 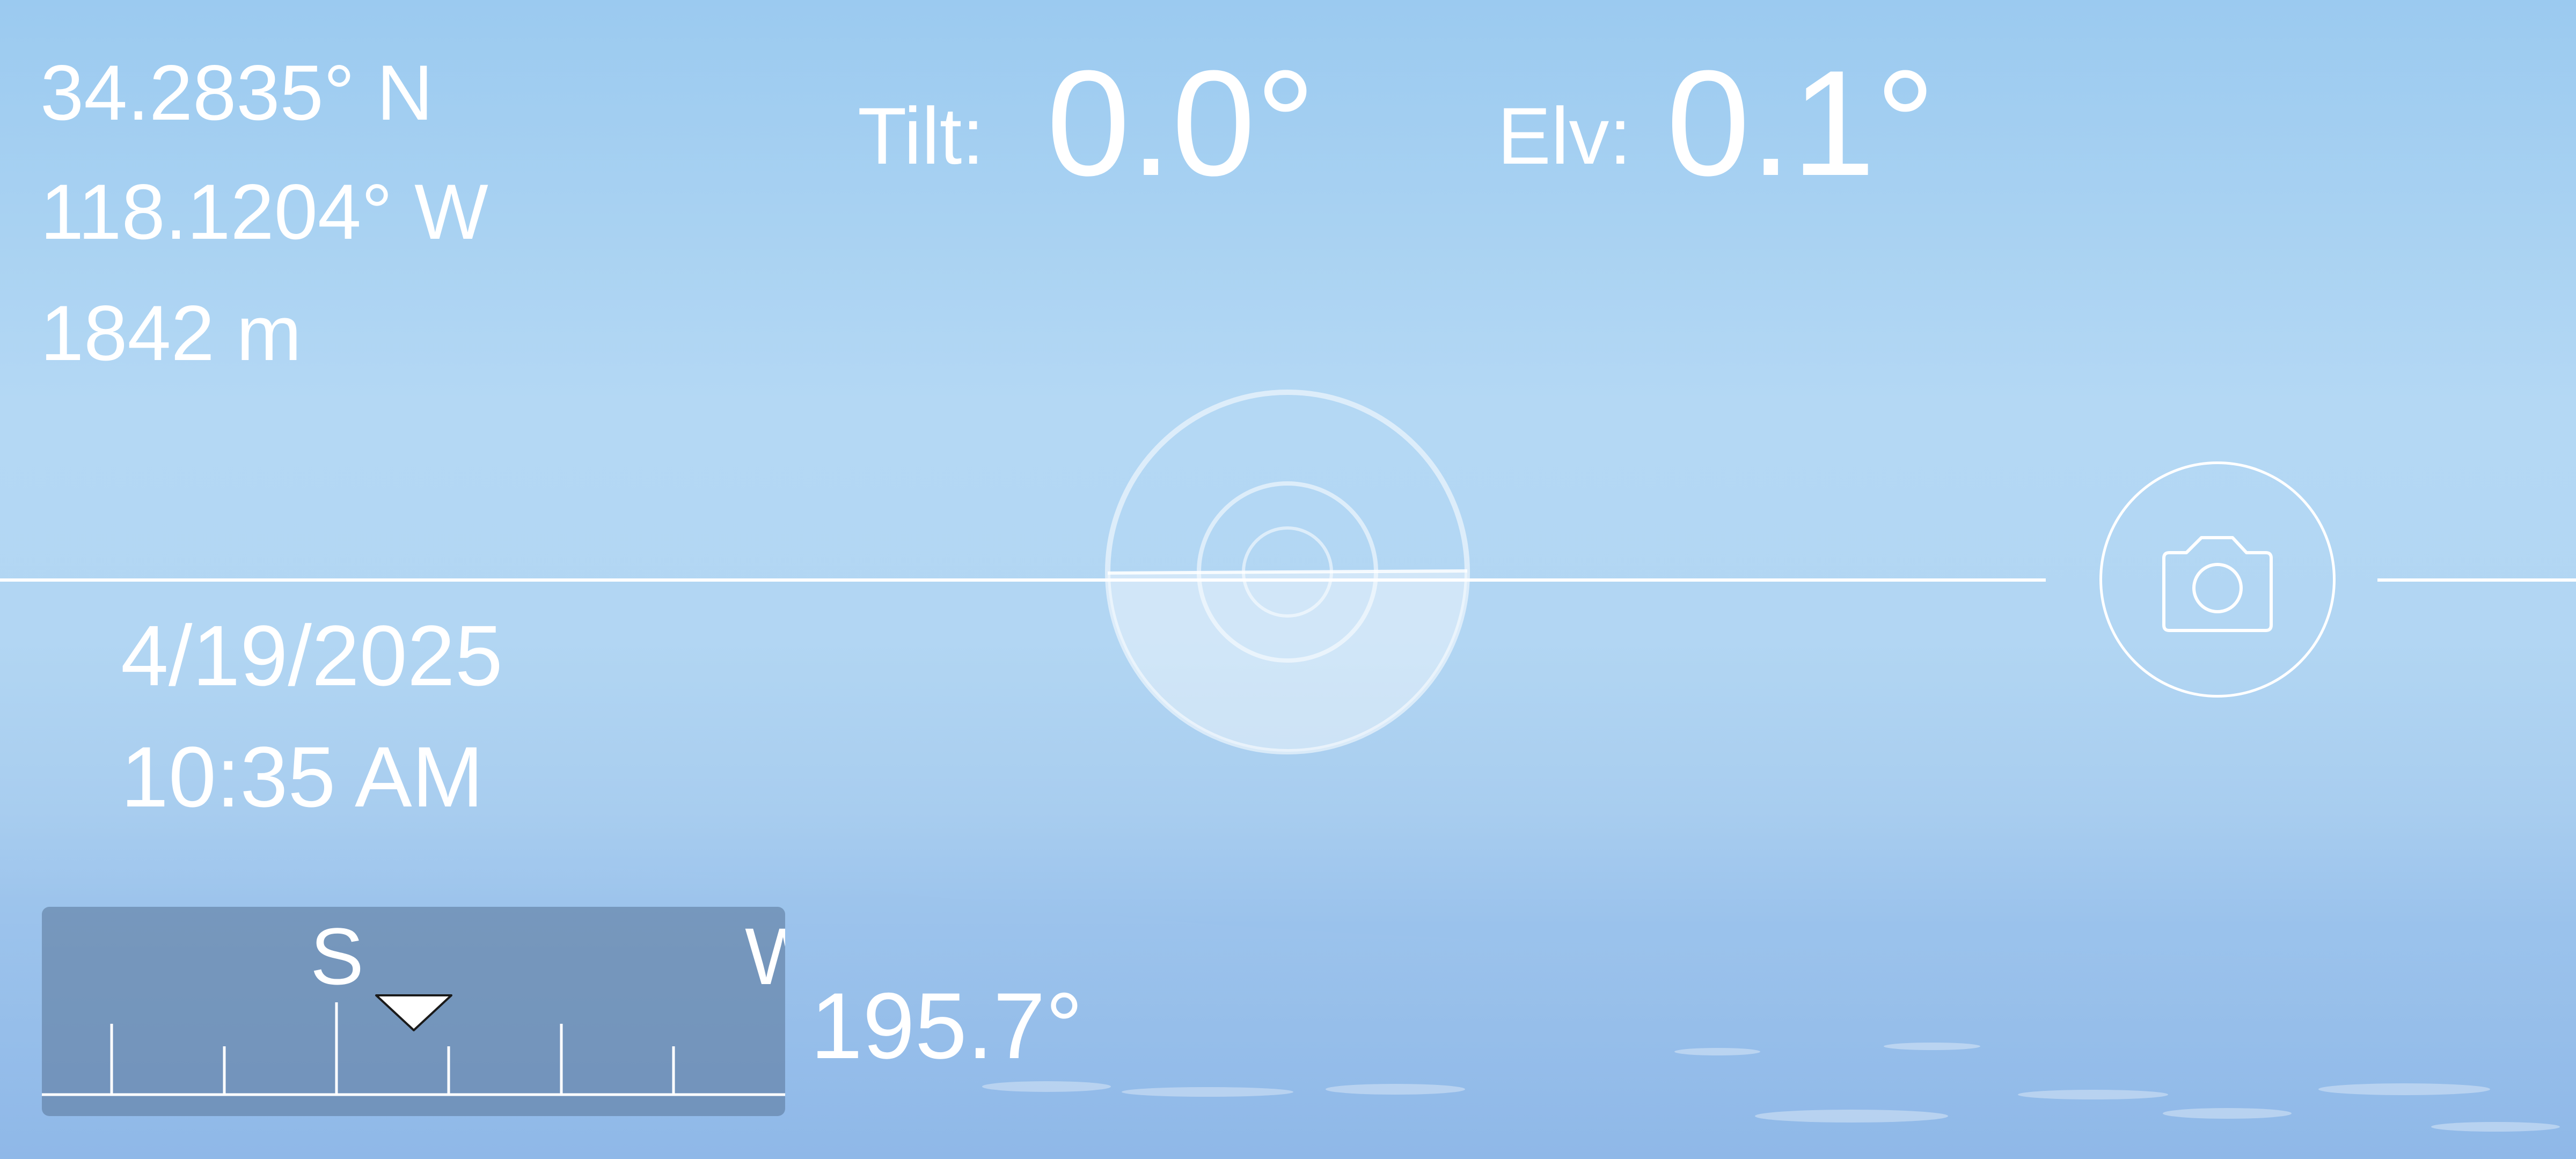 I want to click on tilt-label: Tilt:, so click(x=921, y=136).